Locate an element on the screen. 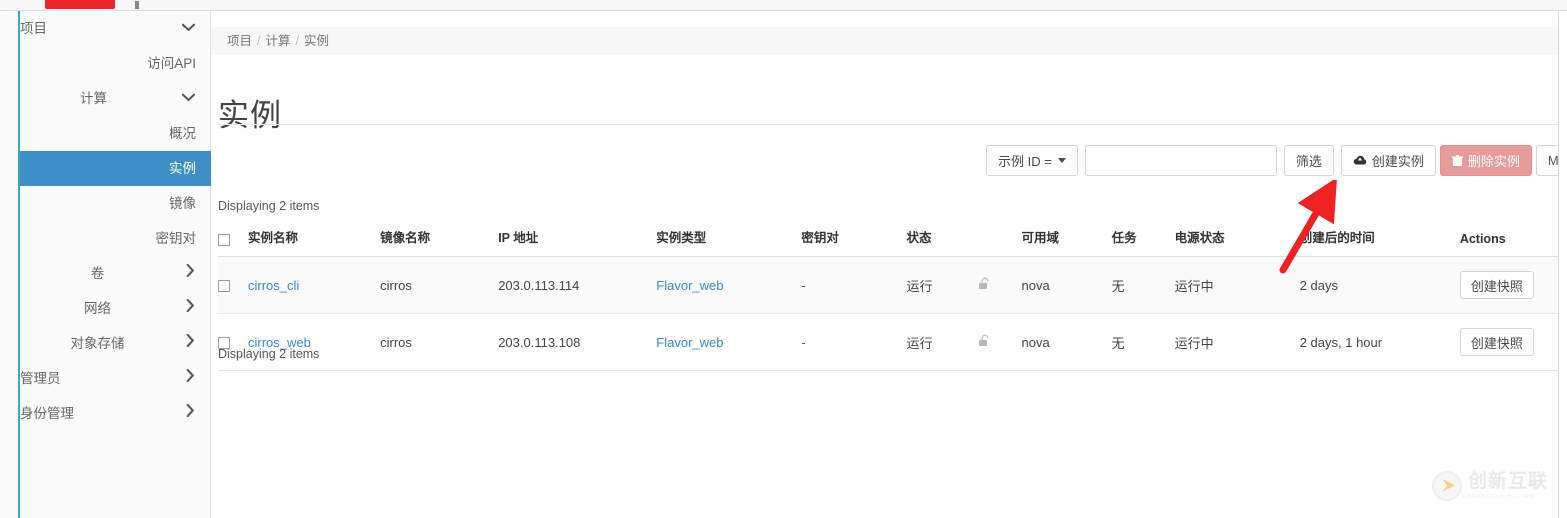 This screenshot has width=1567, height=518. th-status: 状态 is located at coordinates (941, 239).